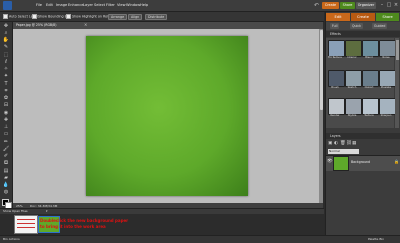 The width and height of the screenshot is (400, 243). Describe the element at coordinates (61, 5) in the screenshot. I see `menu-image: Image` at that location.